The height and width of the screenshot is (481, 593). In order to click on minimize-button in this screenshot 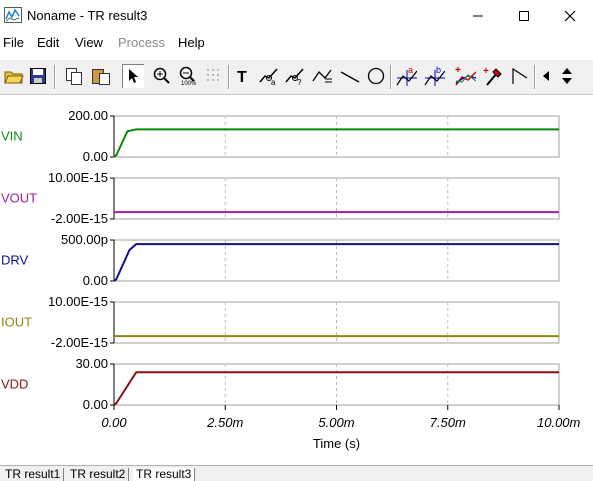, I will do `click(478, 16)`.